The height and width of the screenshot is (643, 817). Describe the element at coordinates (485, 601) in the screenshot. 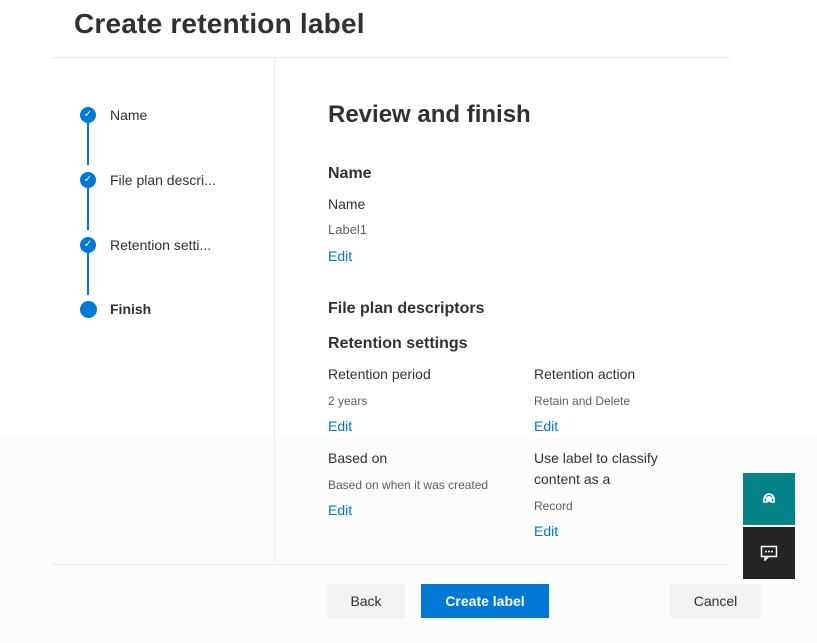

I see `create-label-button: Create label` at that location.